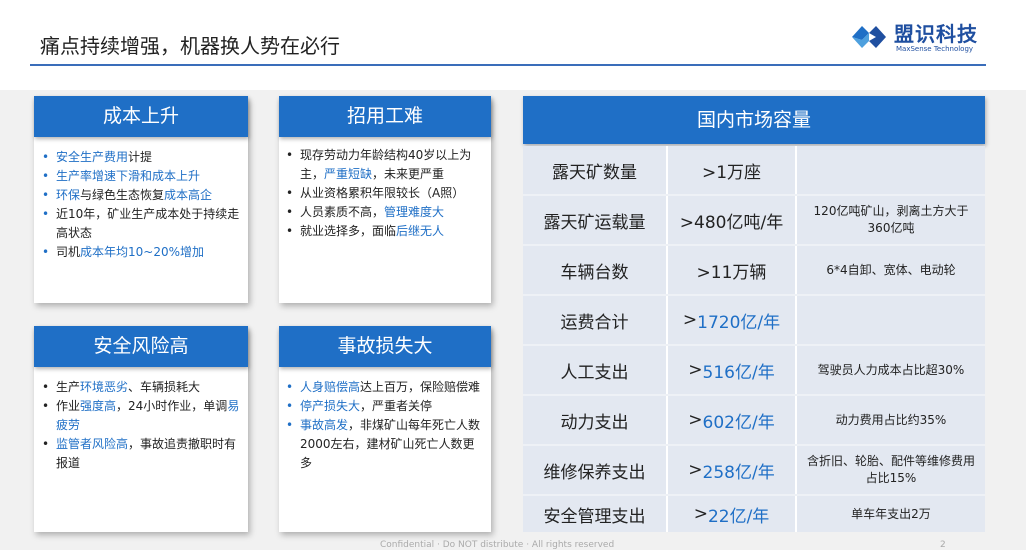 The height and width of the screenshot is (550, 1026). What do you see at coordinates (386, 387) in the screenshot?
I see `list-item: 人身赔偿高达上百万，保险赔偿难` at bounding box center [386, 387].